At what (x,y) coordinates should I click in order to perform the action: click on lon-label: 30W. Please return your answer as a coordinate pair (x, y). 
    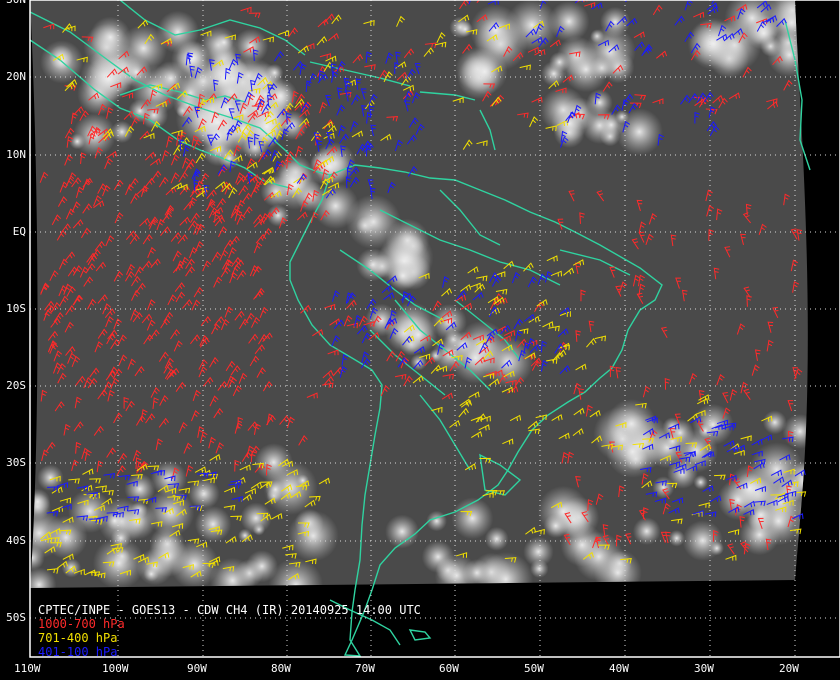
    Looking at the image, I should click on (704, 668).